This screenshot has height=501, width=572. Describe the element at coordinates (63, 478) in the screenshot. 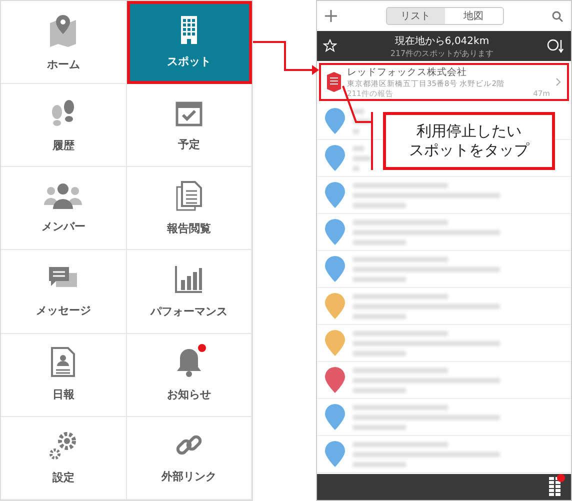

I see `menu-label: 設定` at that location.